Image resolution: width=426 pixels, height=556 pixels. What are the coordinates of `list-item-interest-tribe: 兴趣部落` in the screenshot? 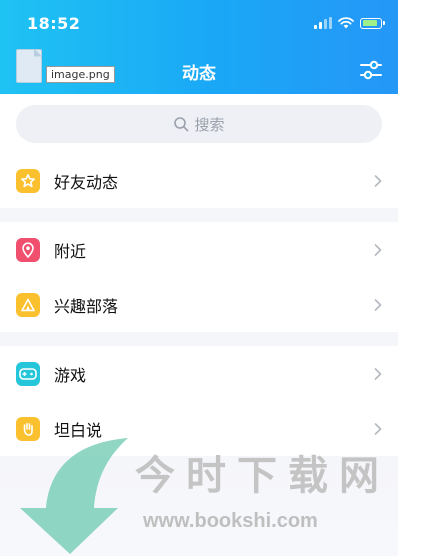 It's located at (199, 304).